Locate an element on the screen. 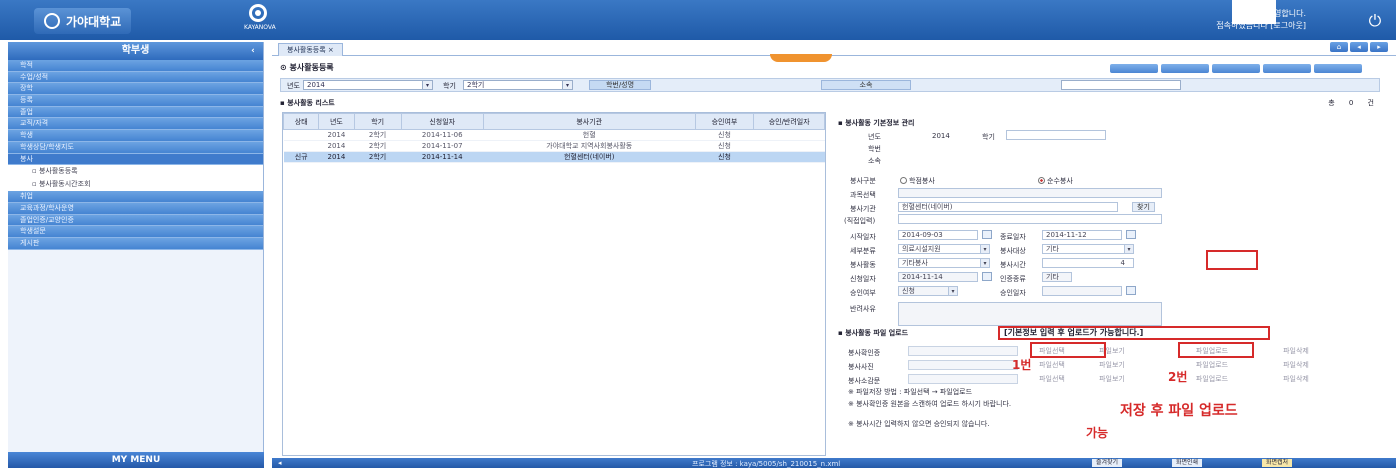  volunteer-table: 상태 년도 학기 신청일자 봉사기관 승인여부 승인/반려일자 2014 2학기 is located at coordinates (553, 138).